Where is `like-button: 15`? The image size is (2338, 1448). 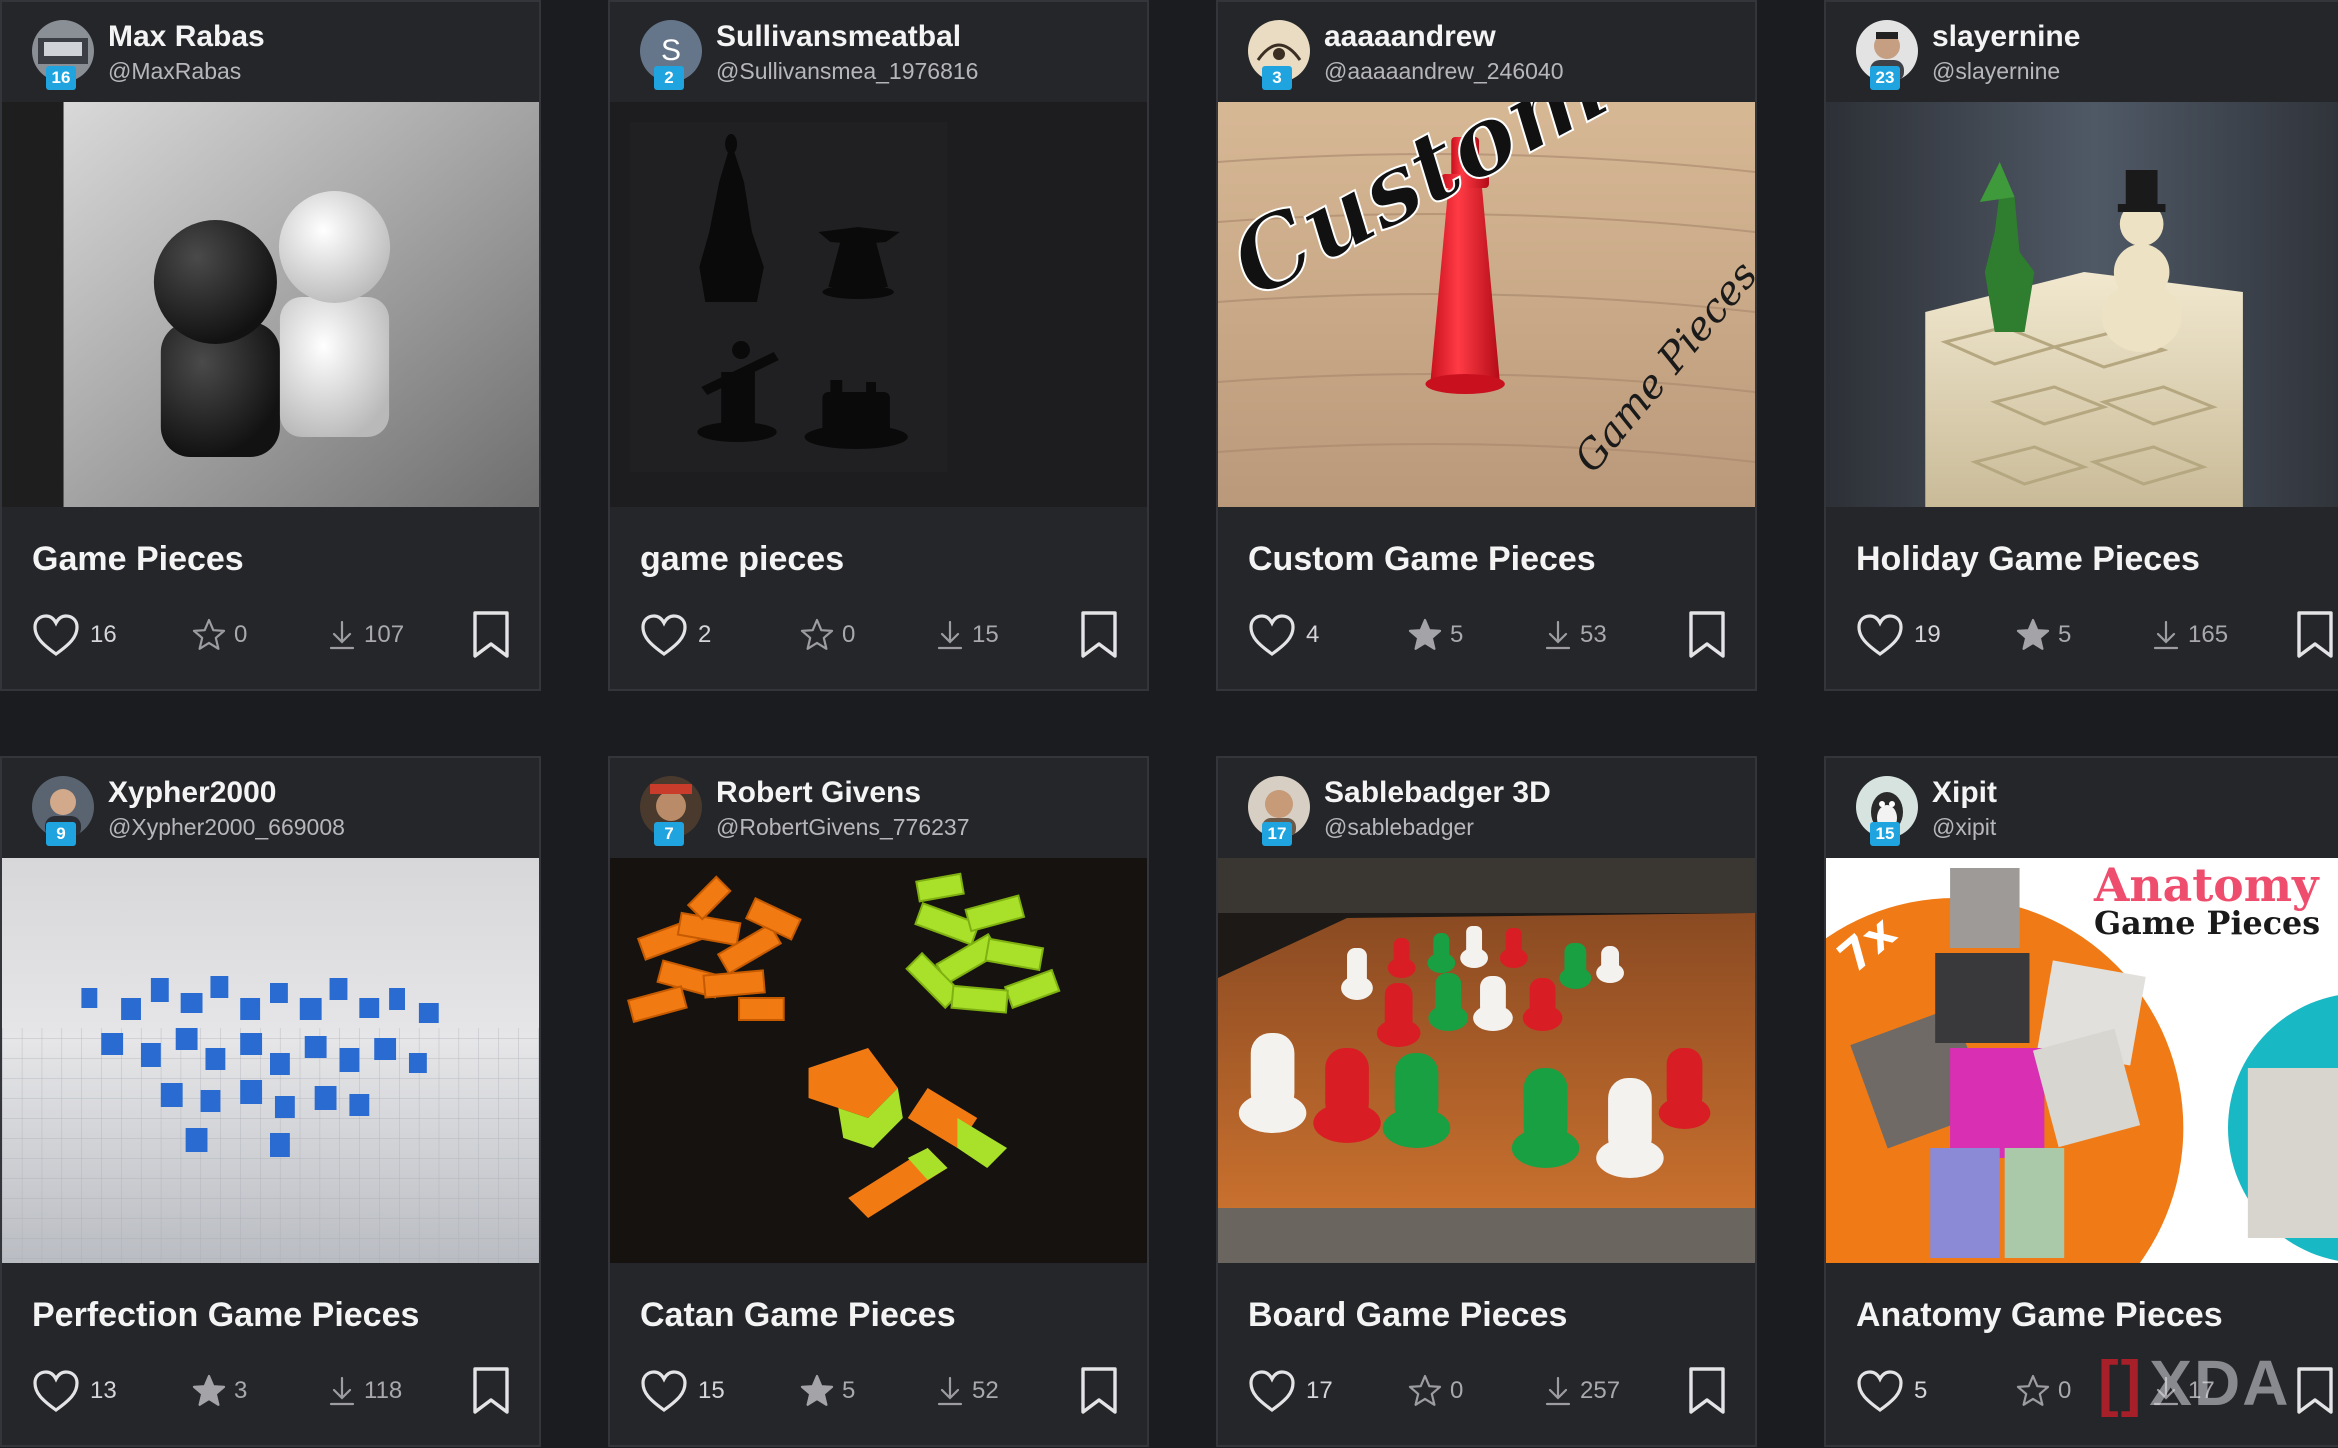 like-button: 15 is located at coordinates (682, 1391).